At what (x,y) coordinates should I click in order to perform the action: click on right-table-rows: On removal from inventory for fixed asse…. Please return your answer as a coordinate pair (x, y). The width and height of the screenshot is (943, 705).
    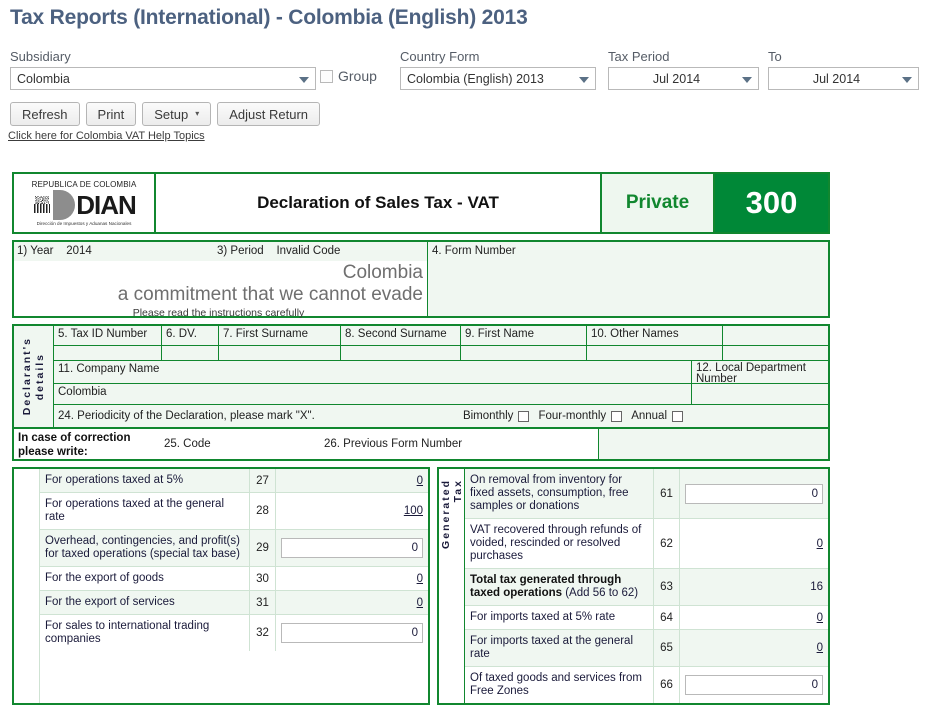
    Looking at the image, I should click on (646, 586).